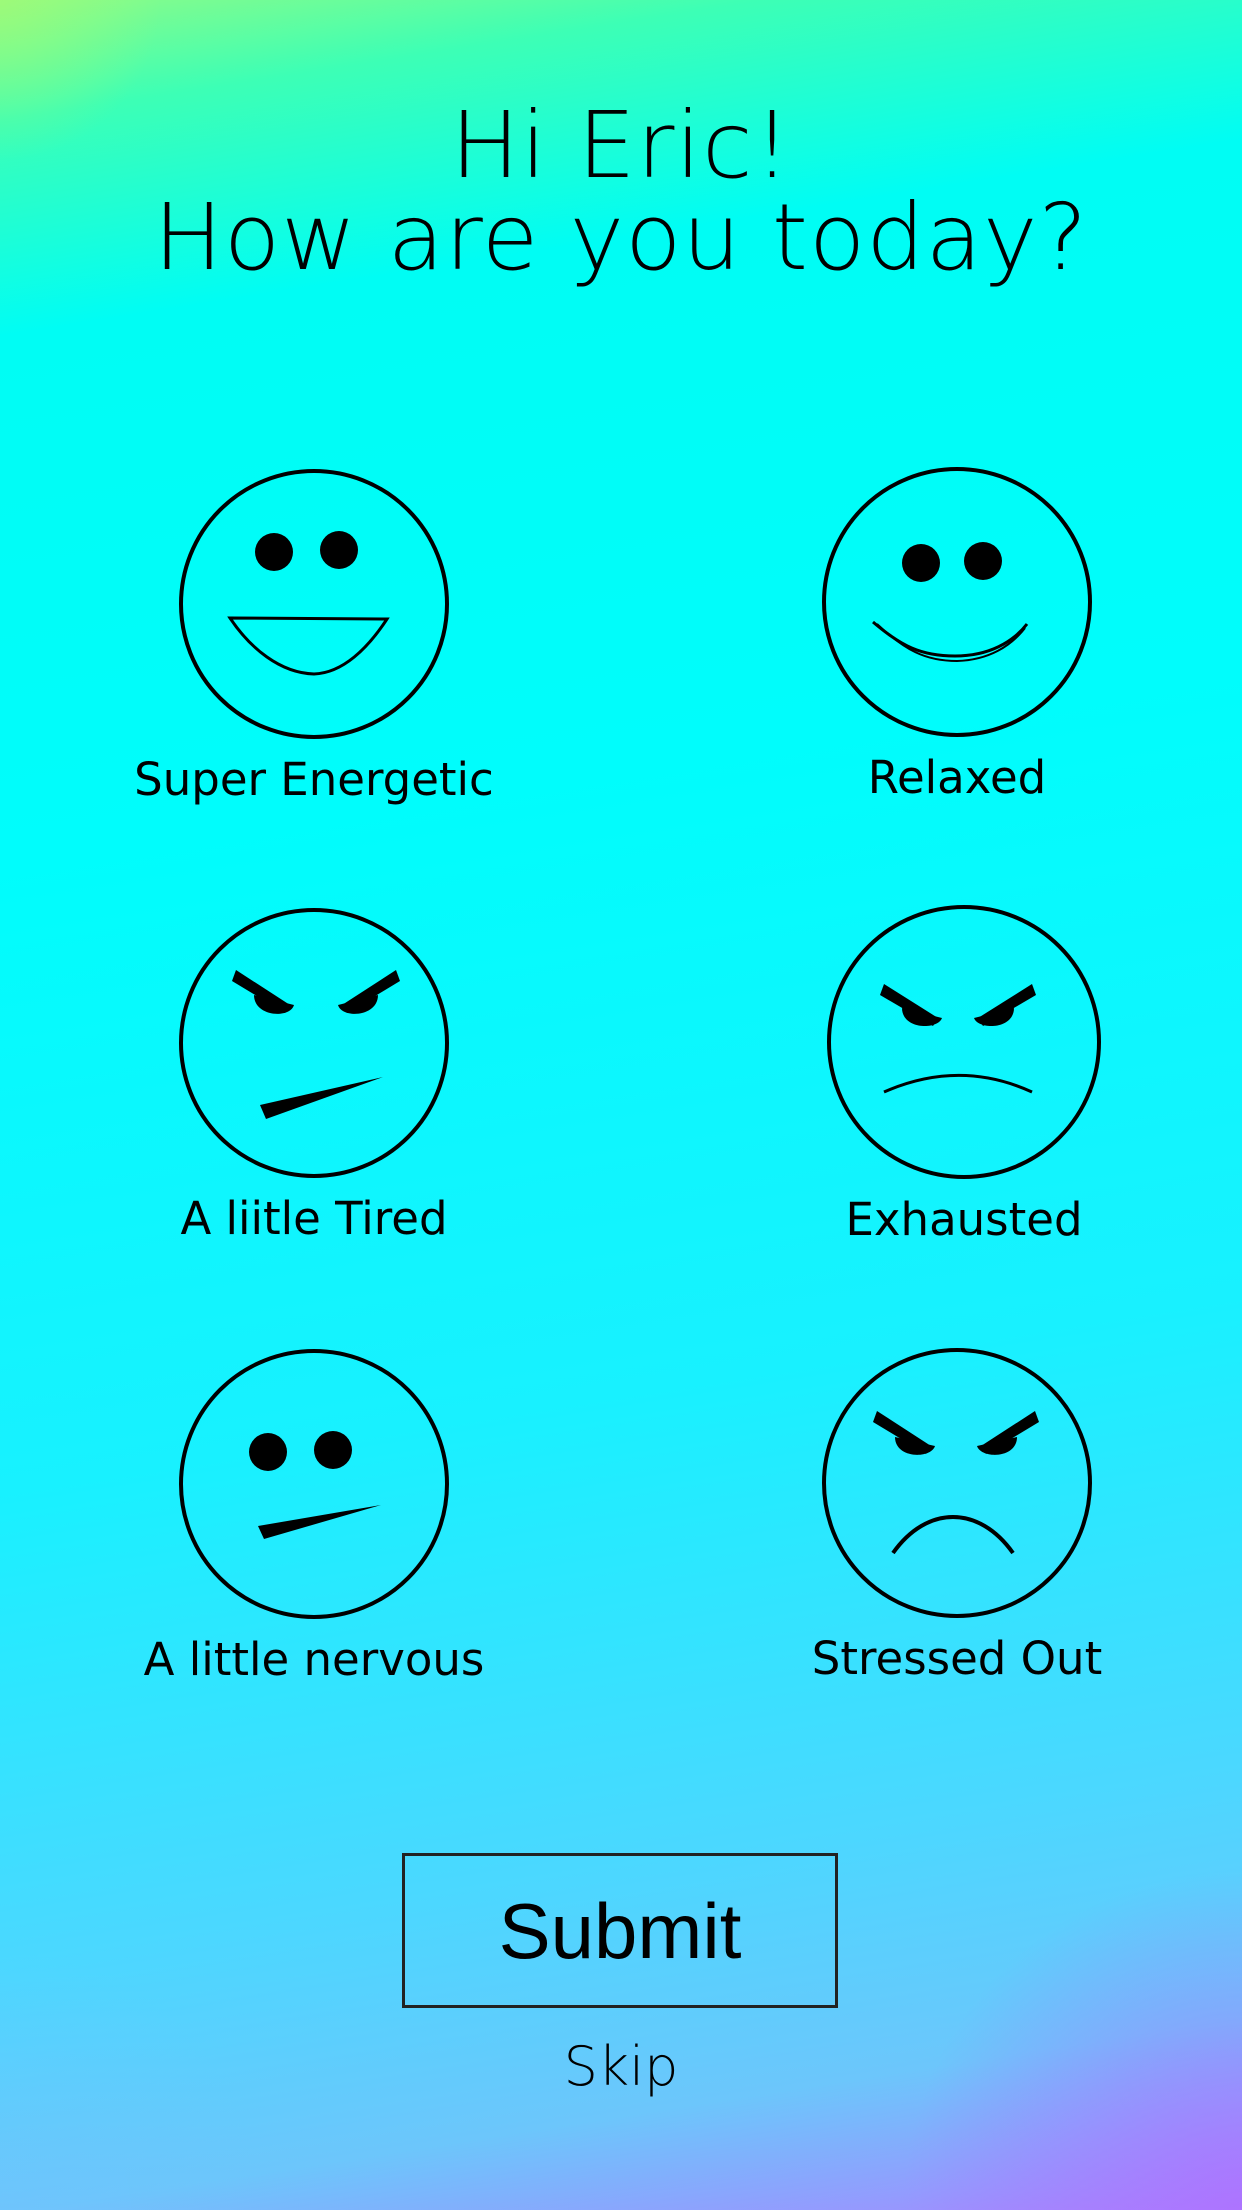 Image resolution: width=1242 pixels, height=2210 pixels. I want to click on a-little-tired-face-icon, so click(314, 1043).